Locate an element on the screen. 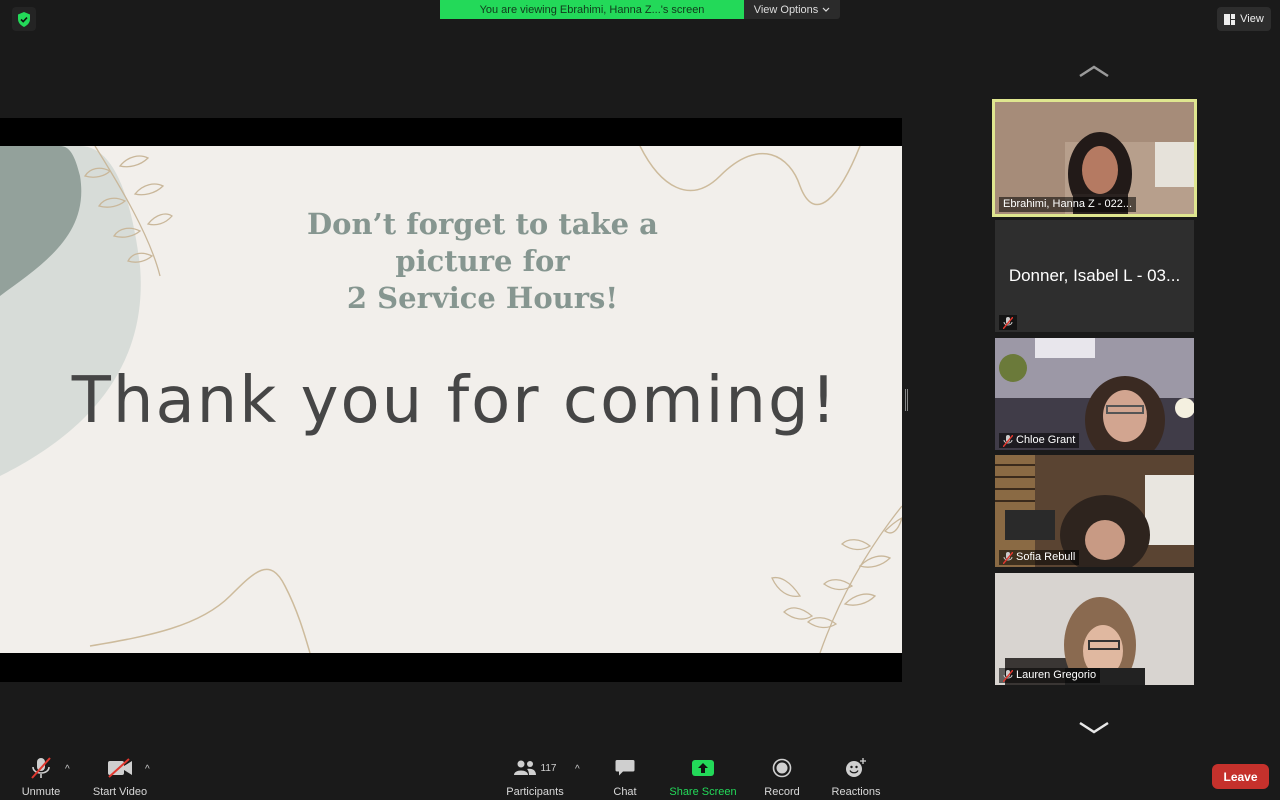  participant-name-tag is located at coordinates (1008, 322).